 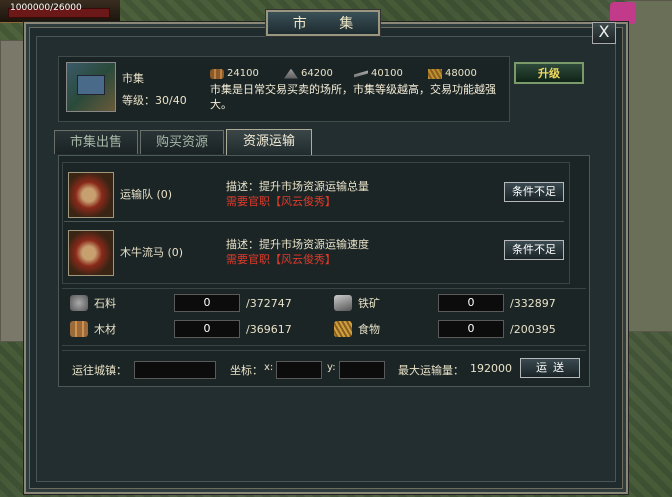 What do you see at coordinates (649, 166) in the screenshot?
I see `city-wall-right` at bounding box center [649, 166].